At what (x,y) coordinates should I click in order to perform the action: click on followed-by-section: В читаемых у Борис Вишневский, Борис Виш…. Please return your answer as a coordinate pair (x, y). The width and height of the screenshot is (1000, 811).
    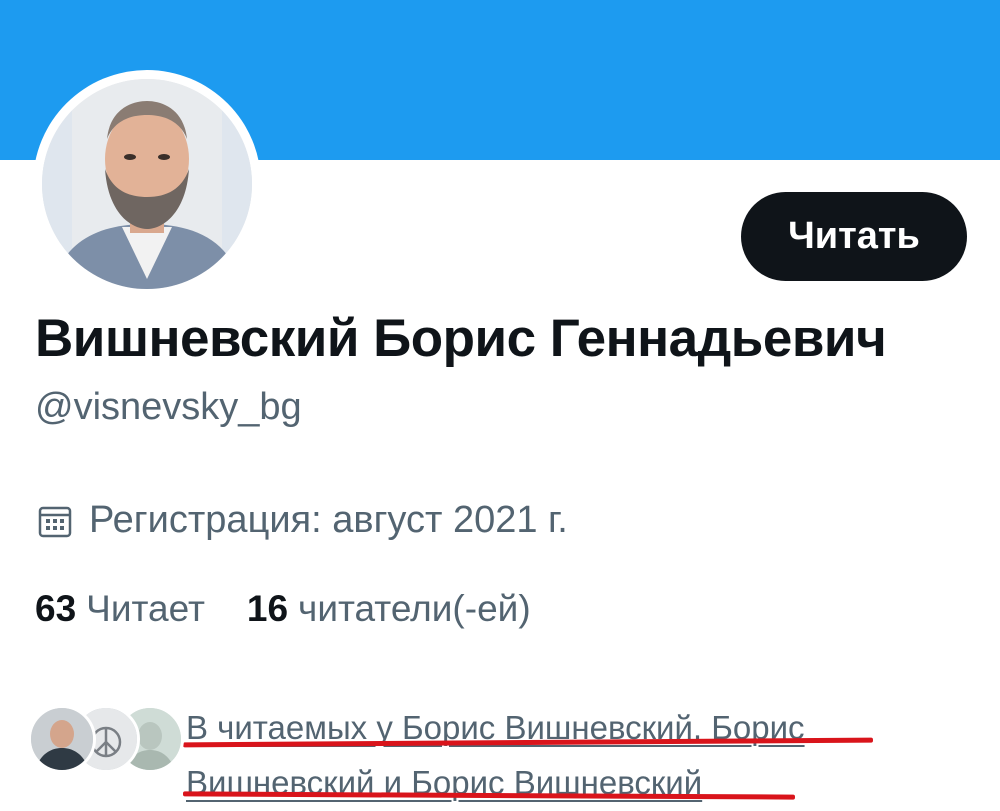
    Looking at the image, I should click on (508, 750).